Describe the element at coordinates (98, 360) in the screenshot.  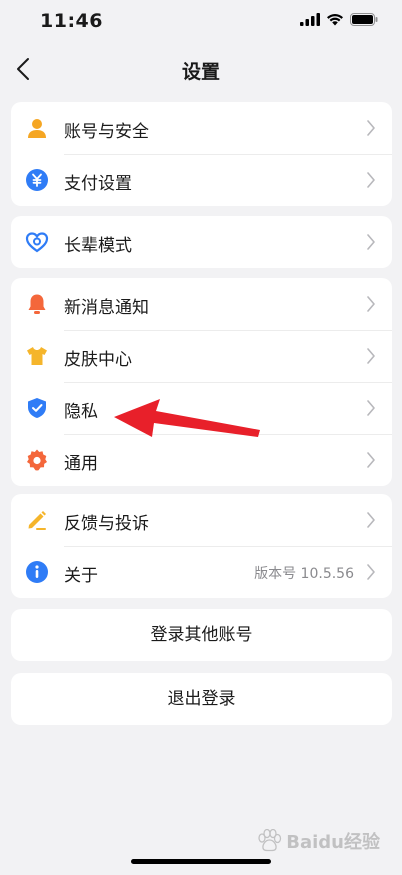
I see `settings-item-label: 皮肤中心` at that location.